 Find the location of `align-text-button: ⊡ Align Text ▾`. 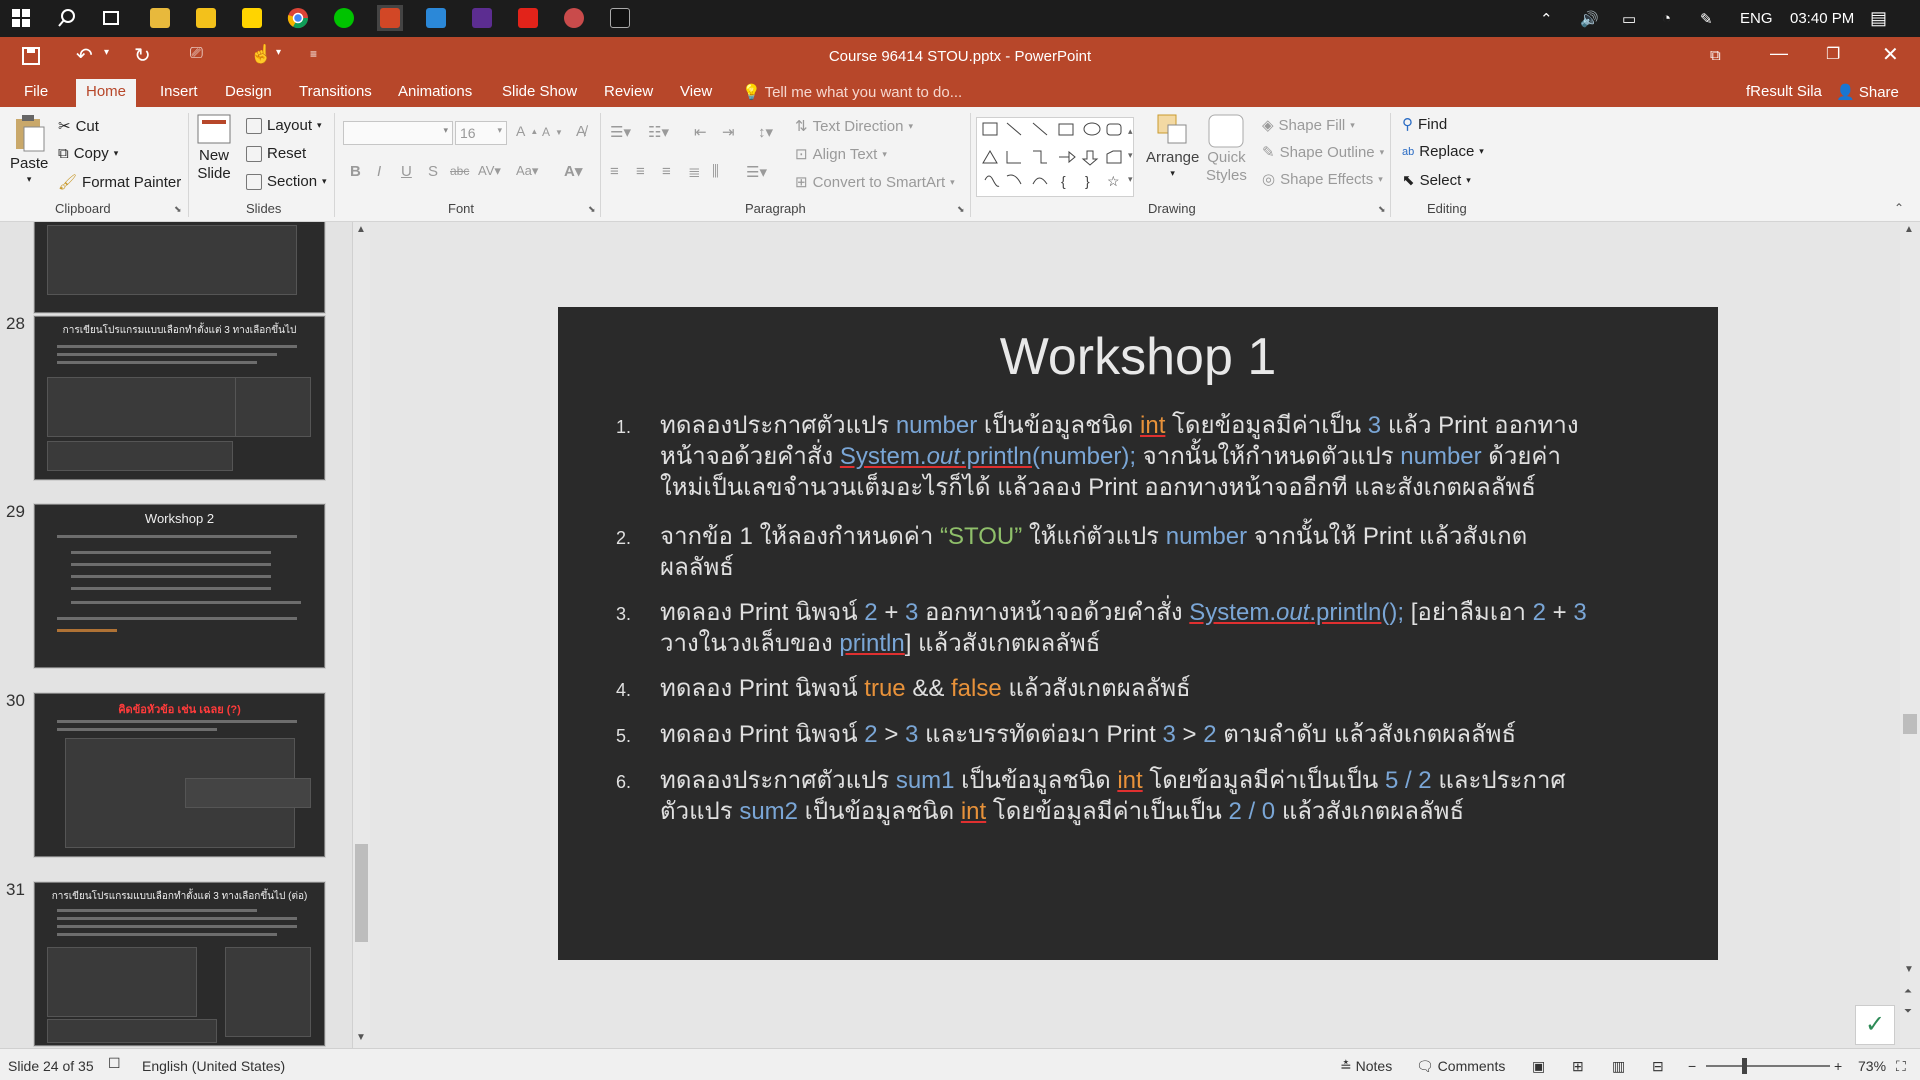

align-text-button: ⊡ Align Text ▾ is located at coordinates (841, 154).